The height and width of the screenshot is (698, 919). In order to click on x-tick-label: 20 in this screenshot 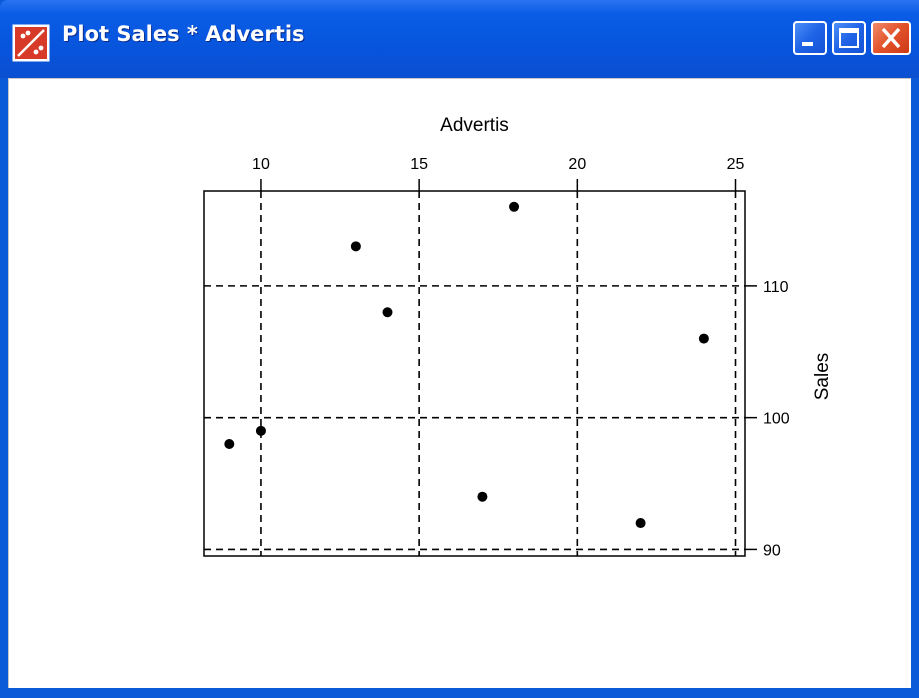, I will do `click(577, 164)`.